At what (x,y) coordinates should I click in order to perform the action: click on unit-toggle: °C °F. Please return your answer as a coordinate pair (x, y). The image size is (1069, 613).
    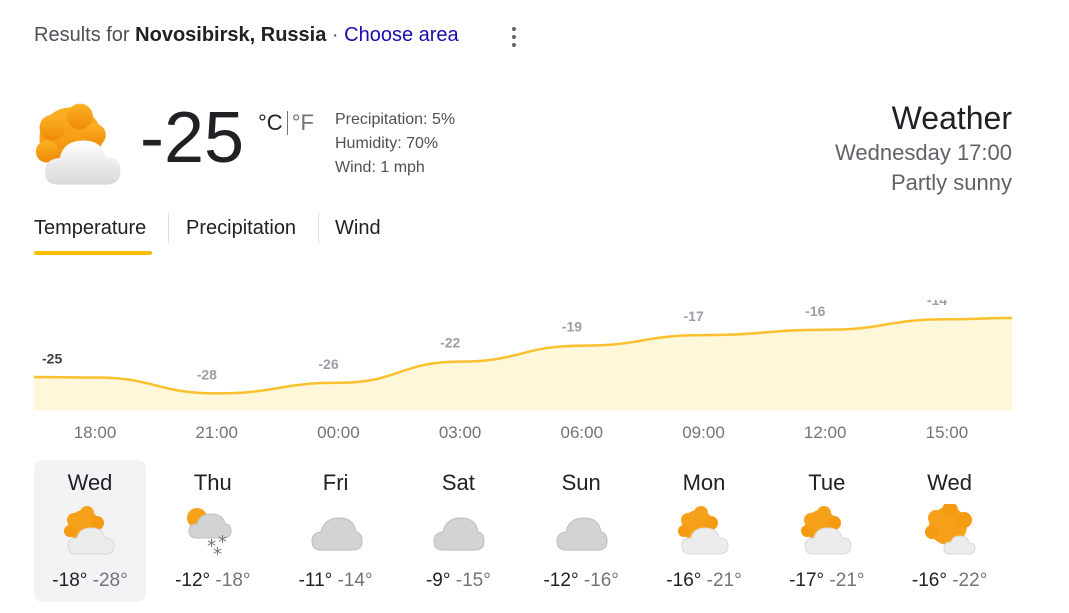
    Looking at the image, I should click on (286, 123).